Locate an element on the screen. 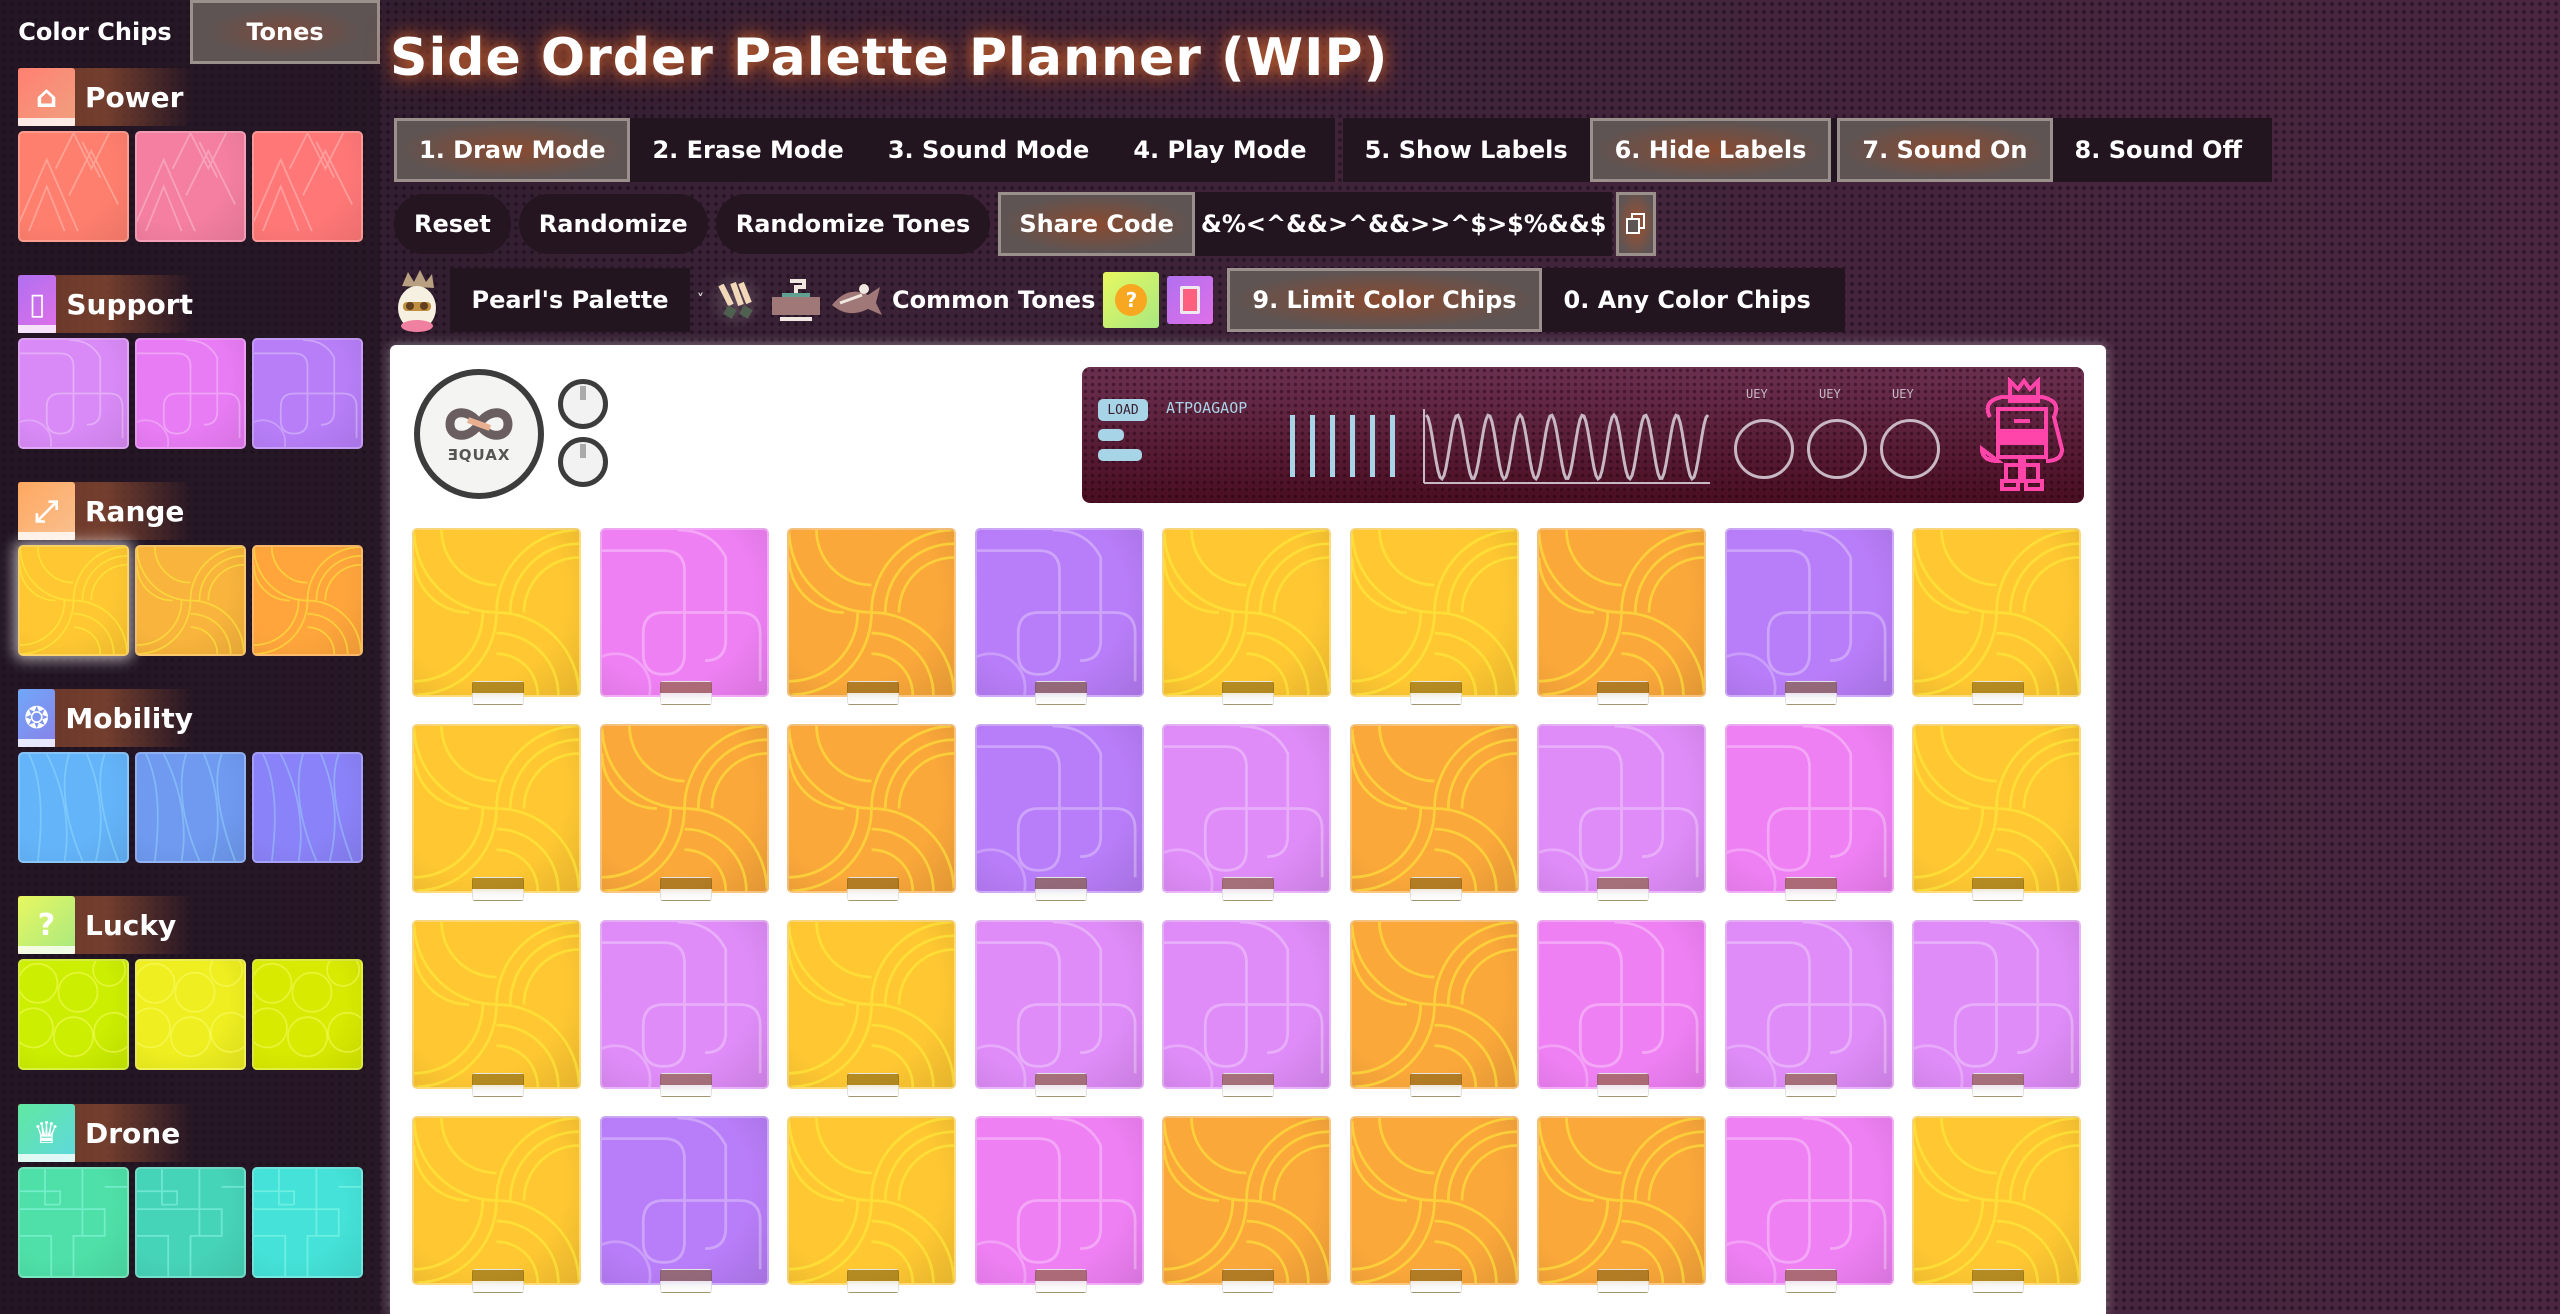 Image resolution: width=2560 pixels, height=1314 pixels. draw-mode-button: 1. Draw Mode is located at coordinates (512, 150).